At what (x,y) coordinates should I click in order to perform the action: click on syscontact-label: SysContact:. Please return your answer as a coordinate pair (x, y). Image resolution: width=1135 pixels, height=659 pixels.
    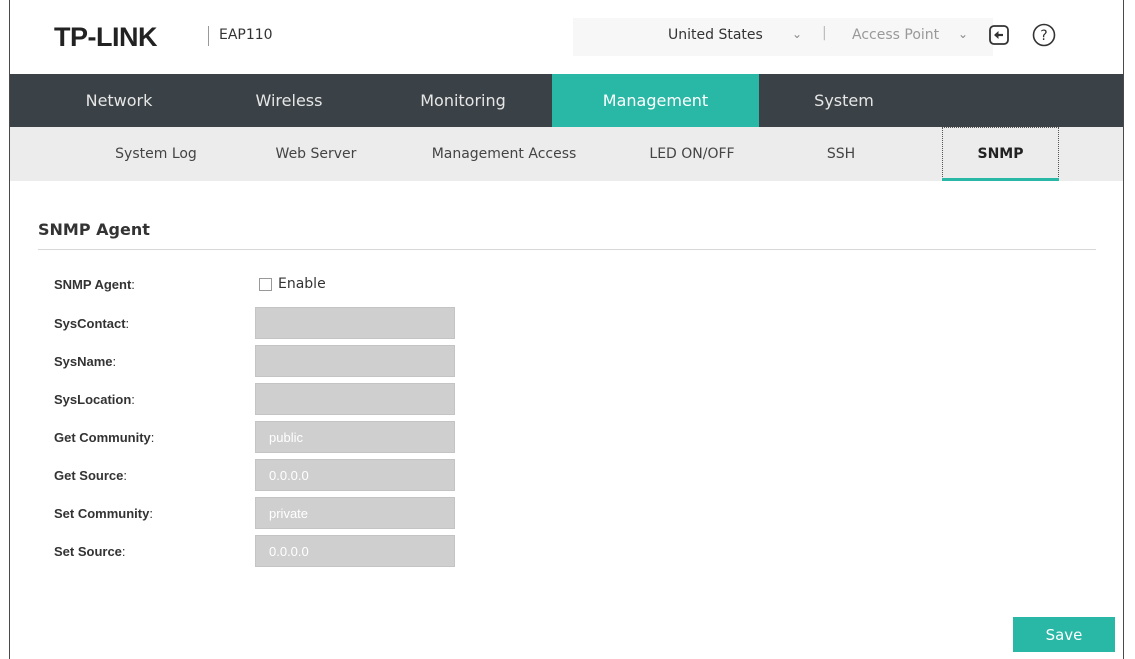
    Looking at the image, I should click on (92, 323).